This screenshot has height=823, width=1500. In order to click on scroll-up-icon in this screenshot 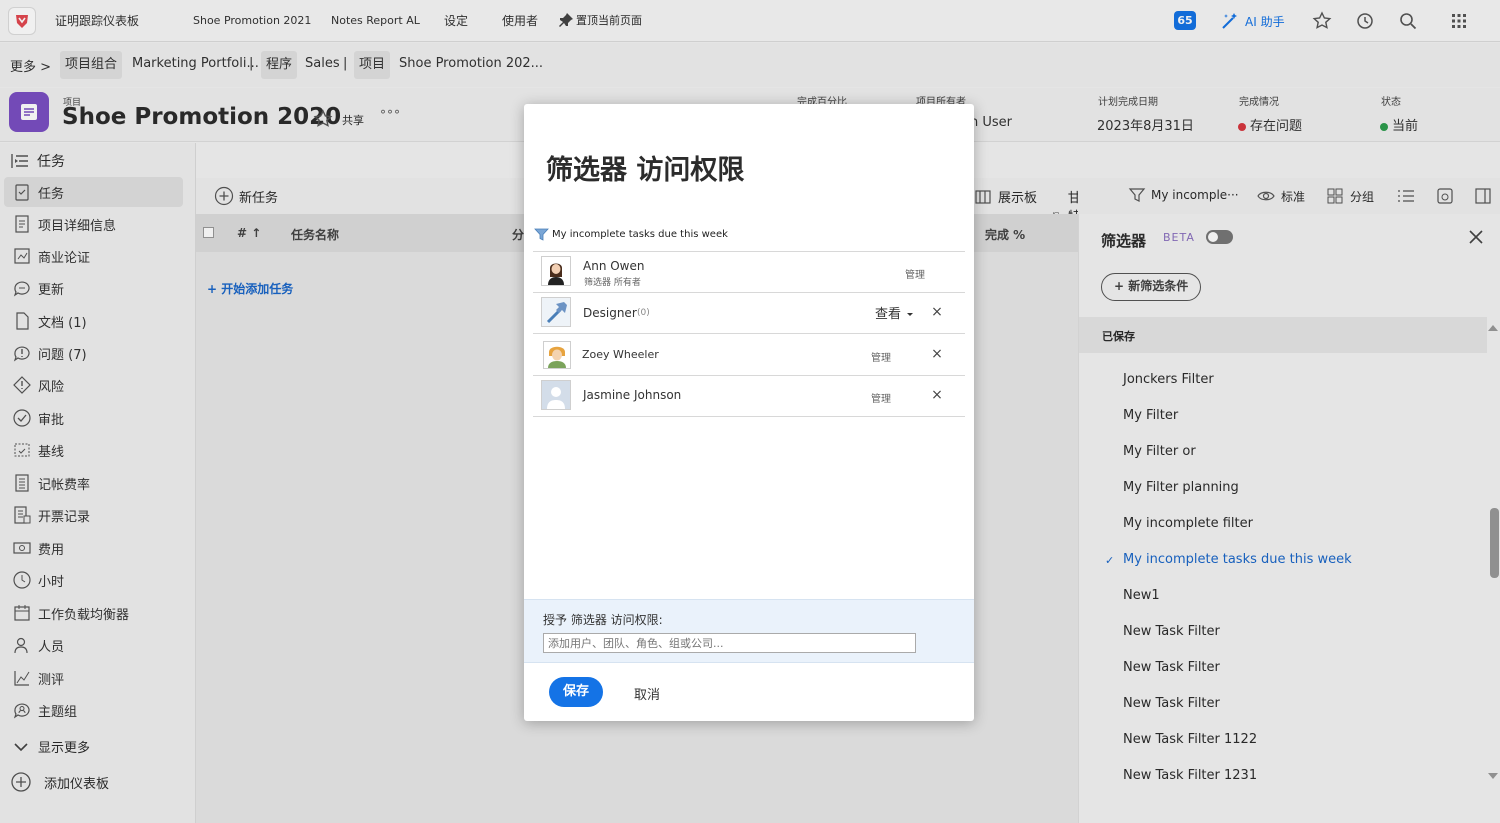, I will do `click(1493, 328)`.